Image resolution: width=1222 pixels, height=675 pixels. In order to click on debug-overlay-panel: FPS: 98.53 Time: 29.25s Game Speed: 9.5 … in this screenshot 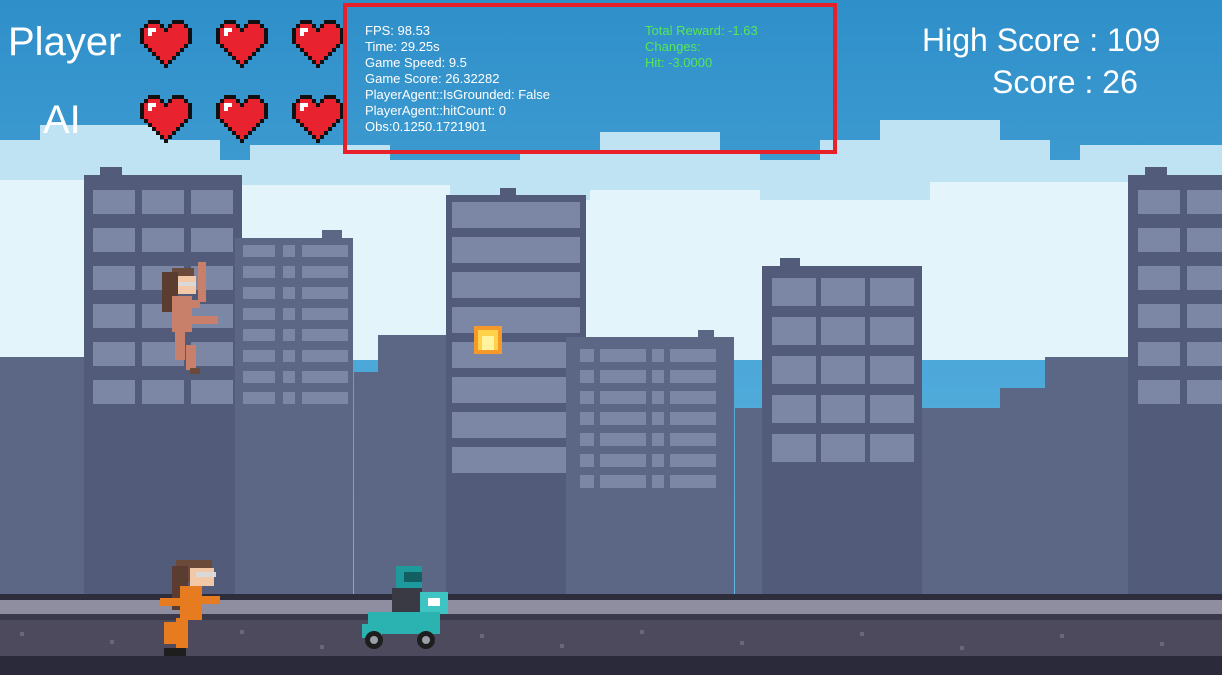, I will do `click(590, 78)`.